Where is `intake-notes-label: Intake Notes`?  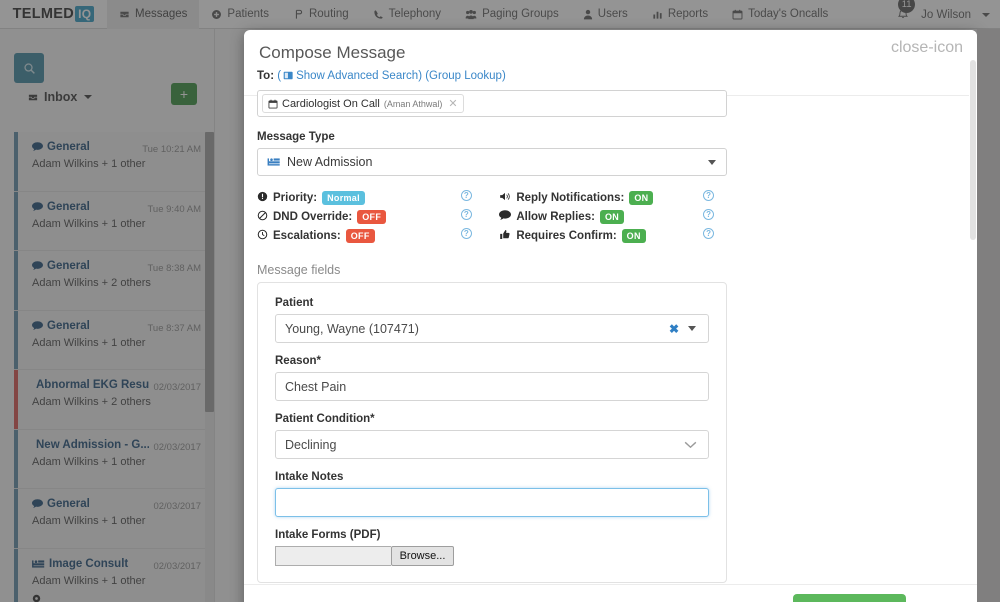 intake-notes-label: Intake Notes is located at coordinates (309, 477).